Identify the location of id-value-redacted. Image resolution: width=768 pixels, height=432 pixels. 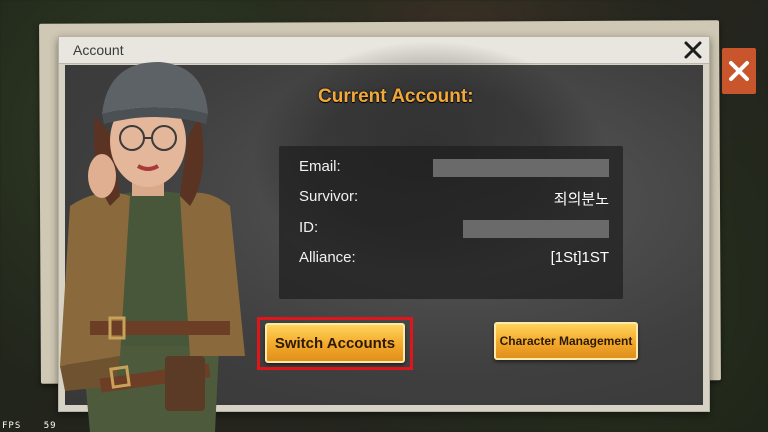
(536, 229).